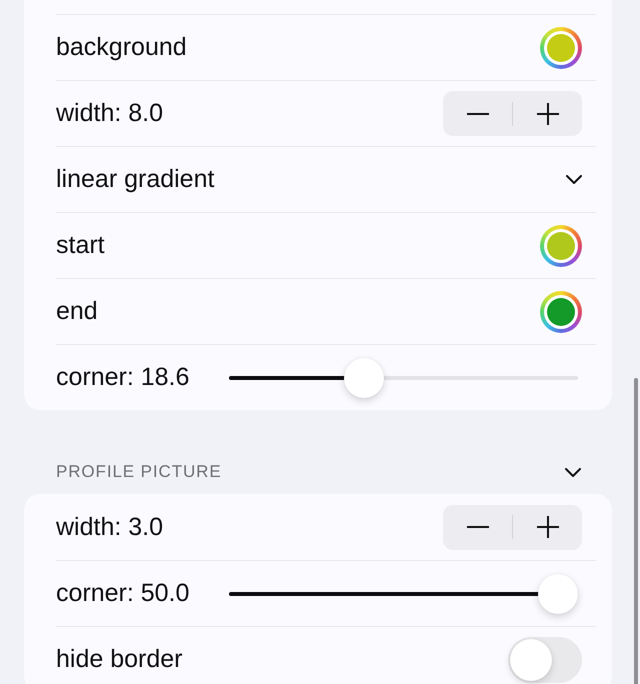  Describe the element at coordinates (80, 245) in the screenshot. I see `row-label: start` at that location.